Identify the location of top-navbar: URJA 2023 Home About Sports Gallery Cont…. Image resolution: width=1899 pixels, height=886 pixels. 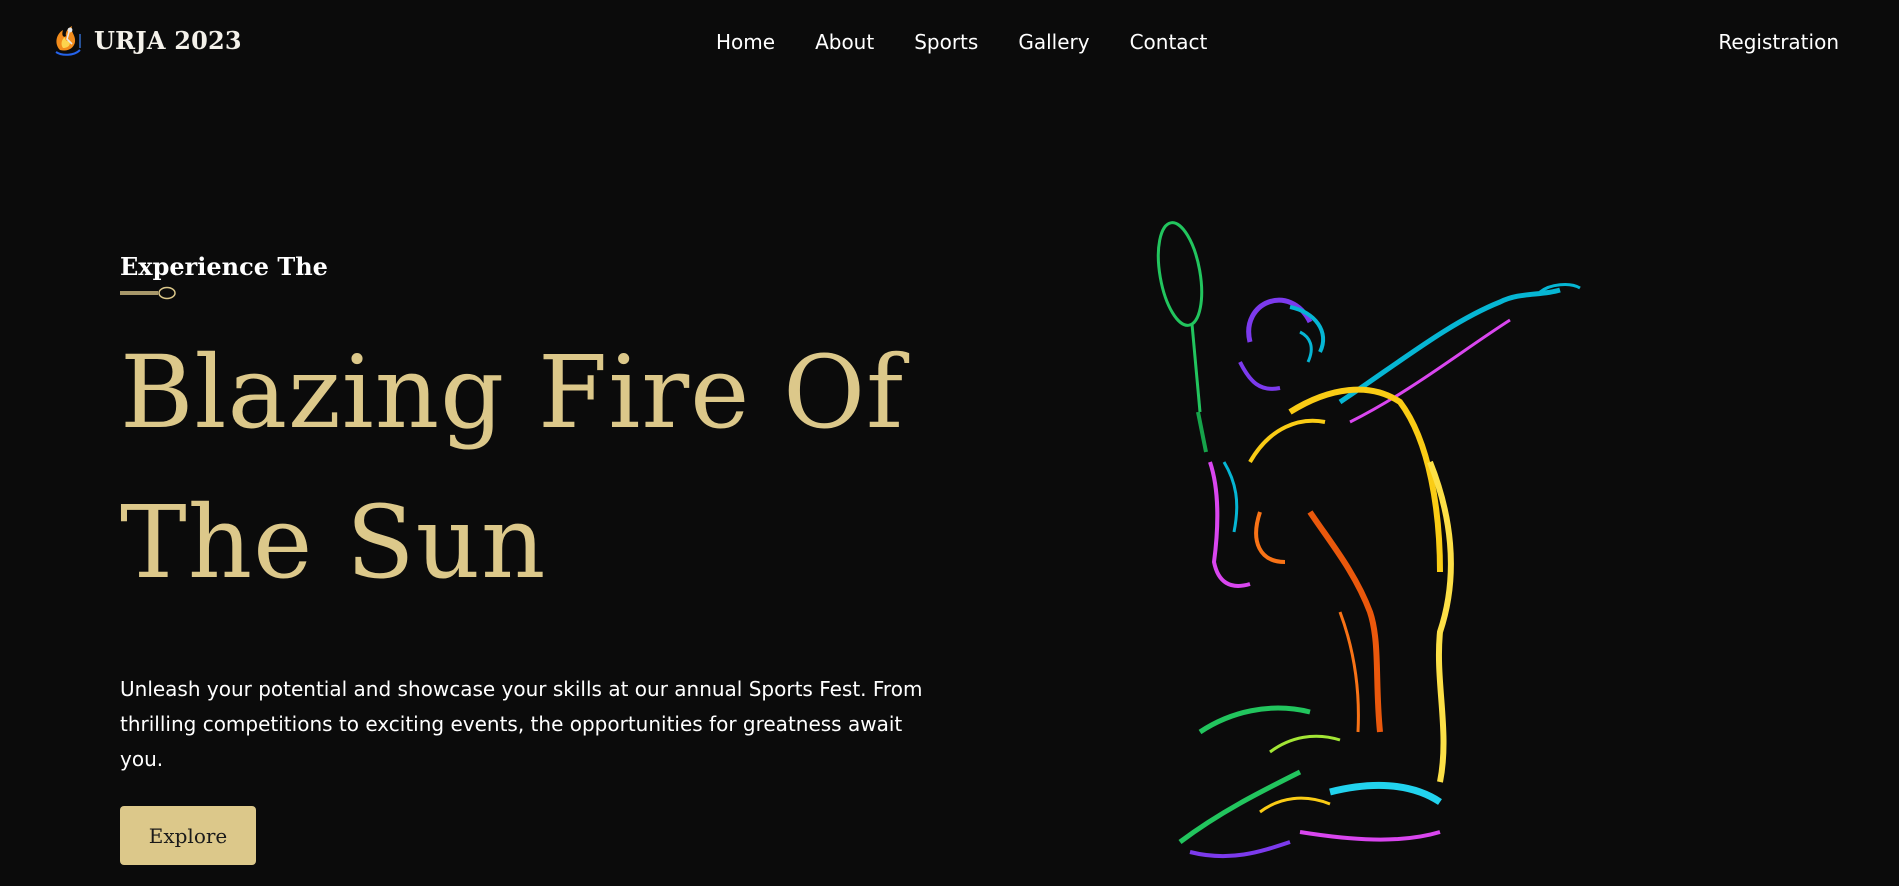
(949, 44).